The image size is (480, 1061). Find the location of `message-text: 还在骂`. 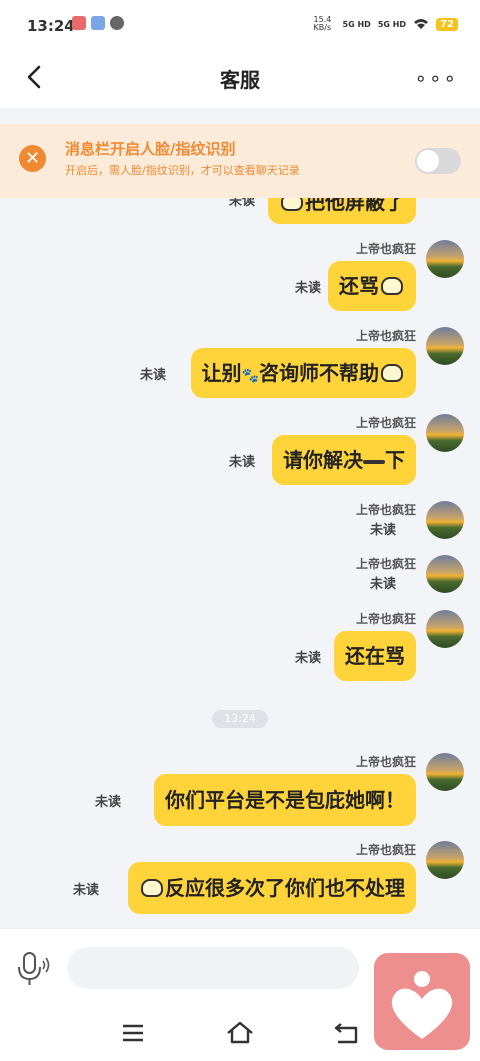

message-text: 还在骂 is located at coordinates (375, 656).